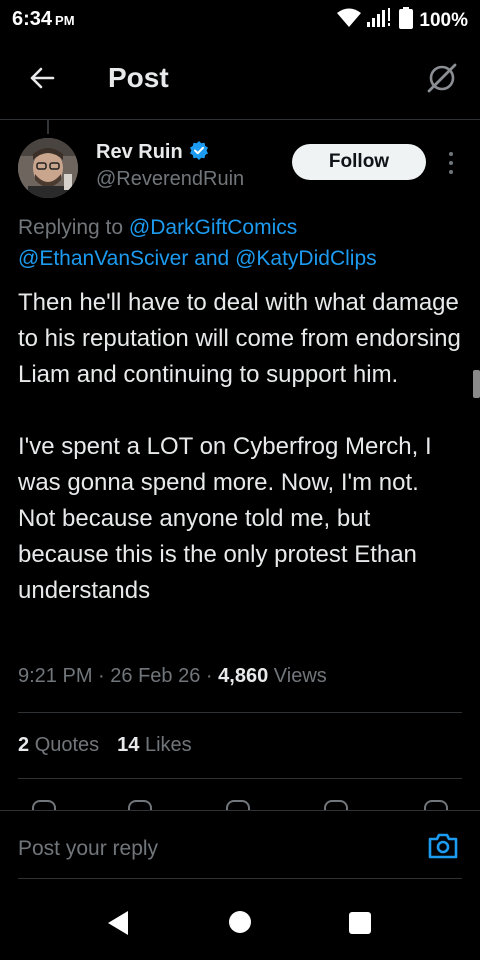 This screenshot has width=480, height=960. What do you see at coordinates (443, 20) in the screenshot?
I see `battery-percentage: 100%` at bounding box center [443, 20].